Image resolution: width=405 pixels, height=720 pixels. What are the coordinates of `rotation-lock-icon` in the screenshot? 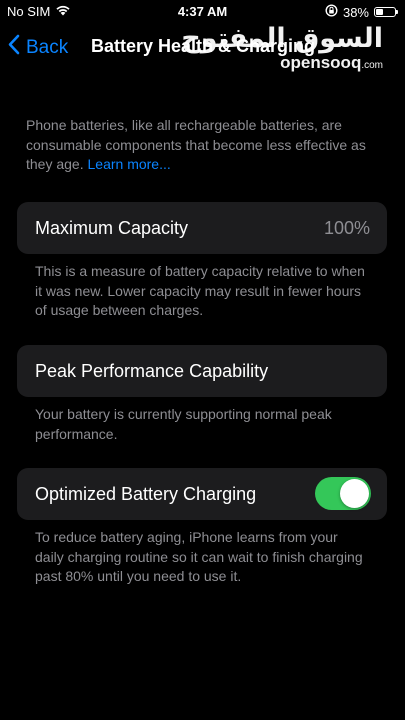 It's located at (331, 12).